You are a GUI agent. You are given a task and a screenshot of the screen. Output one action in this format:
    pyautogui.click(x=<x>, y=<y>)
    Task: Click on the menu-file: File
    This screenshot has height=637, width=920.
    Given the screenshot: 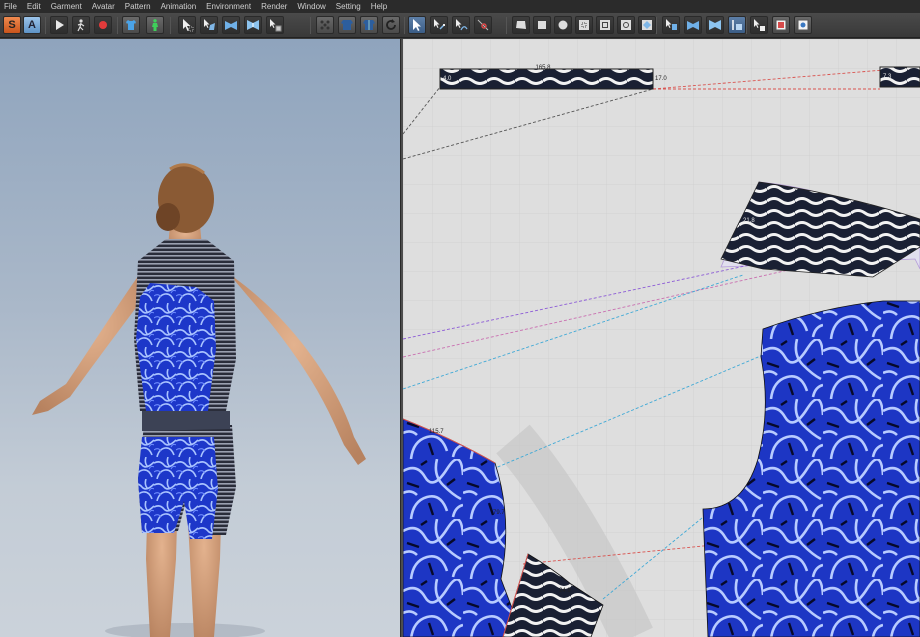 What is the action you would take?
    pyautogui.click(x=10, y=6)
    